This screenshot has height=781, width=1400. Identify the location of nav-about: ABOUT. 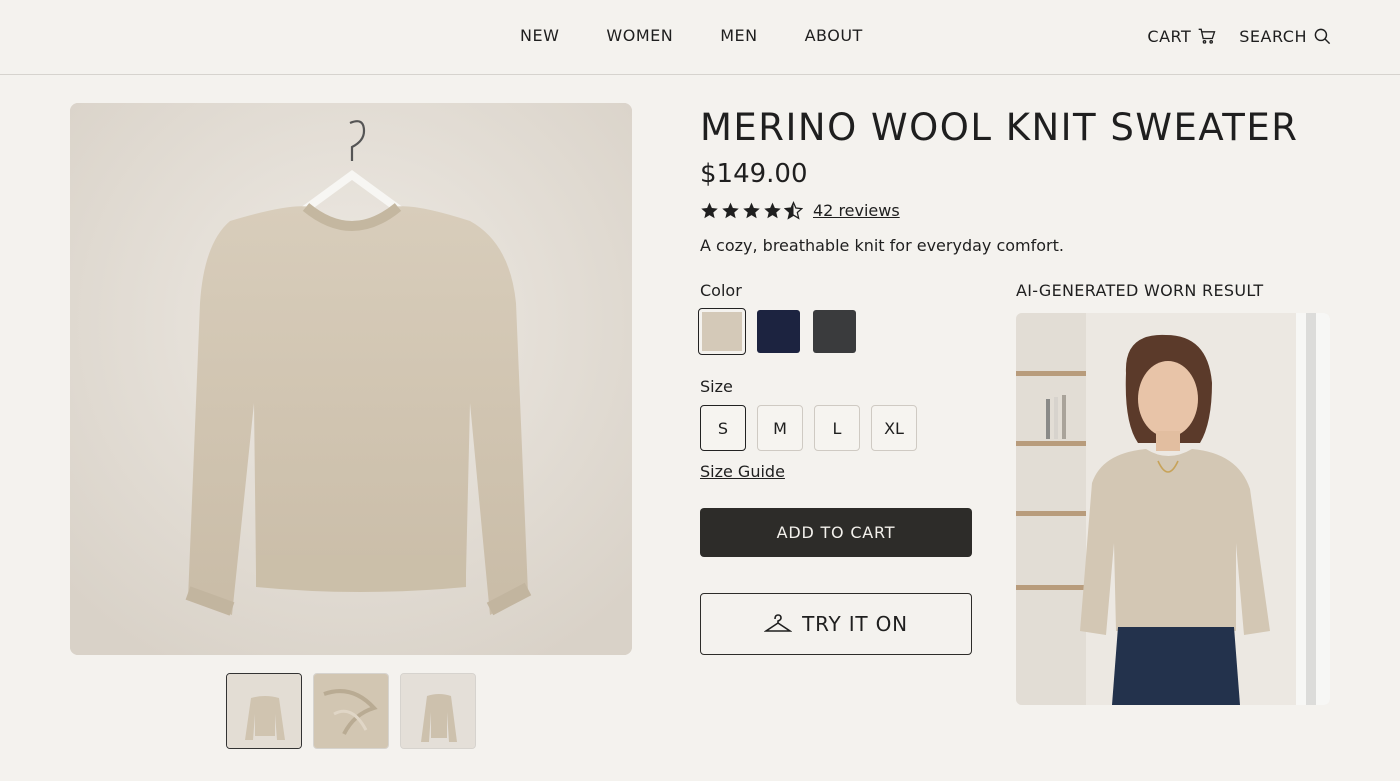
(834, 35).